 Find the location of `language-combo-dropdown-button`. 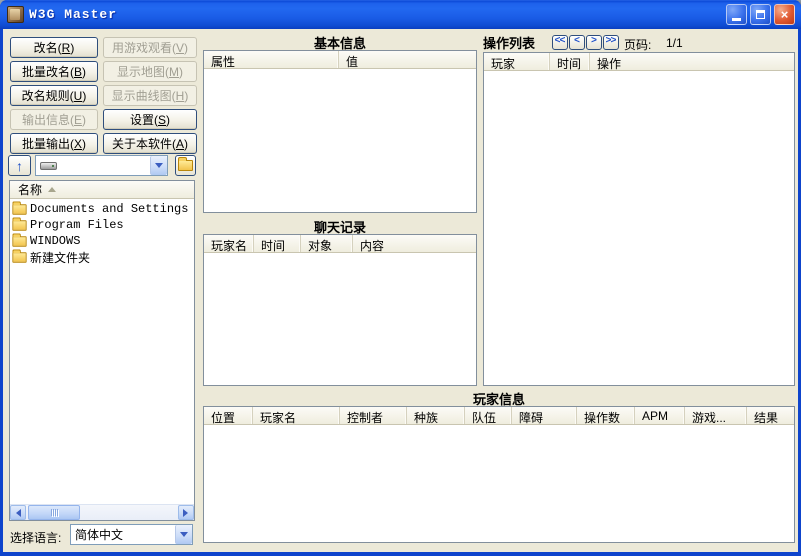

language-combo-dropdown-button is located at coordinates (183, 534).